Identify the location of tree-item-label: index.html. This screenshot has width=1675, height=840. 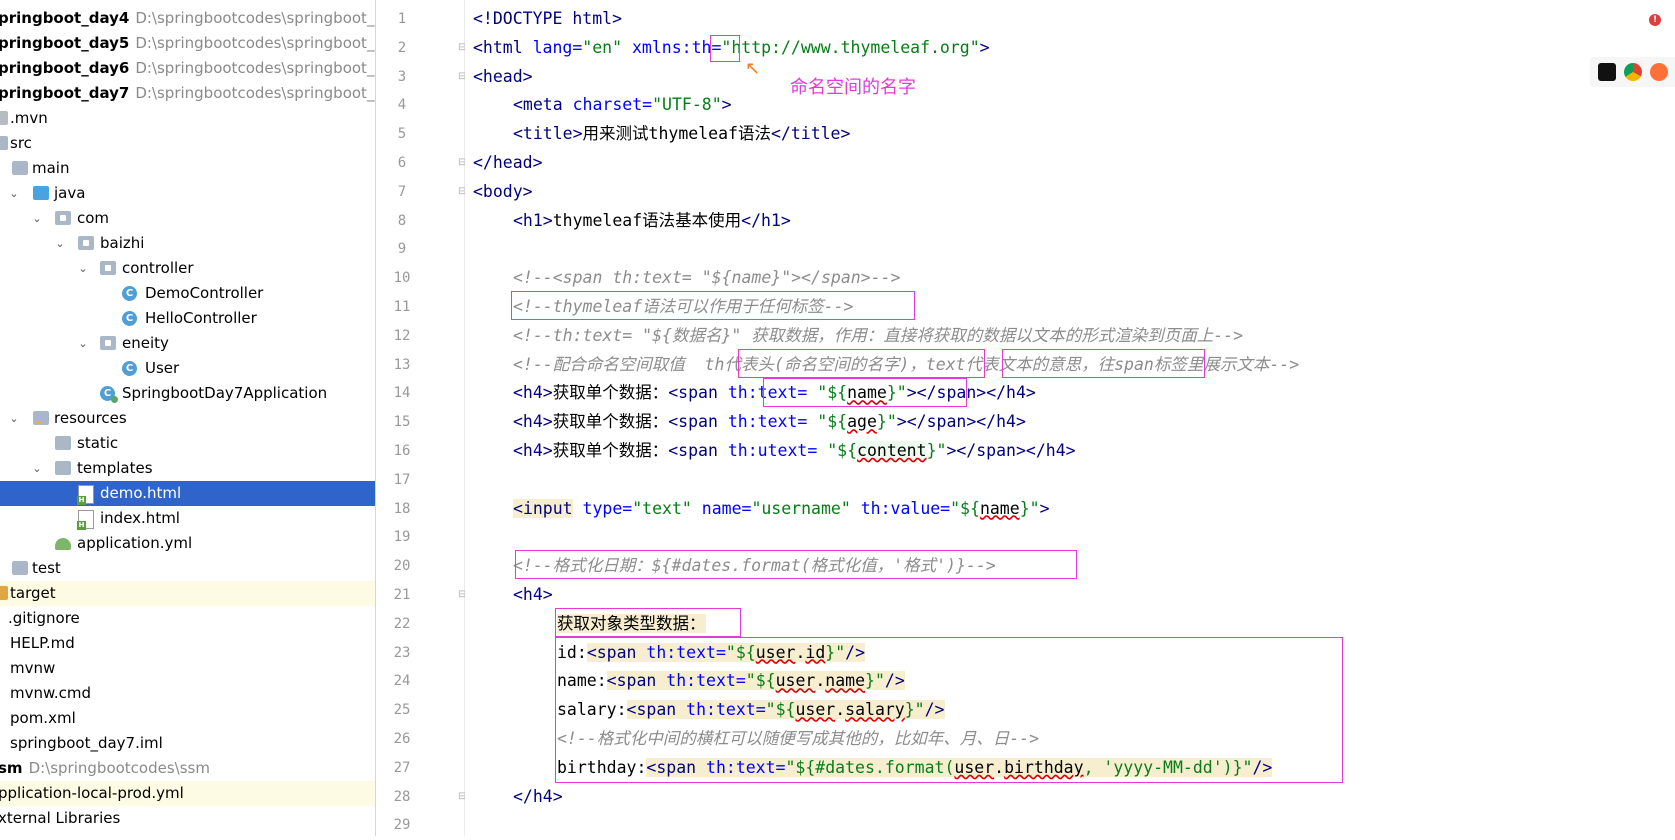
(140, 518).